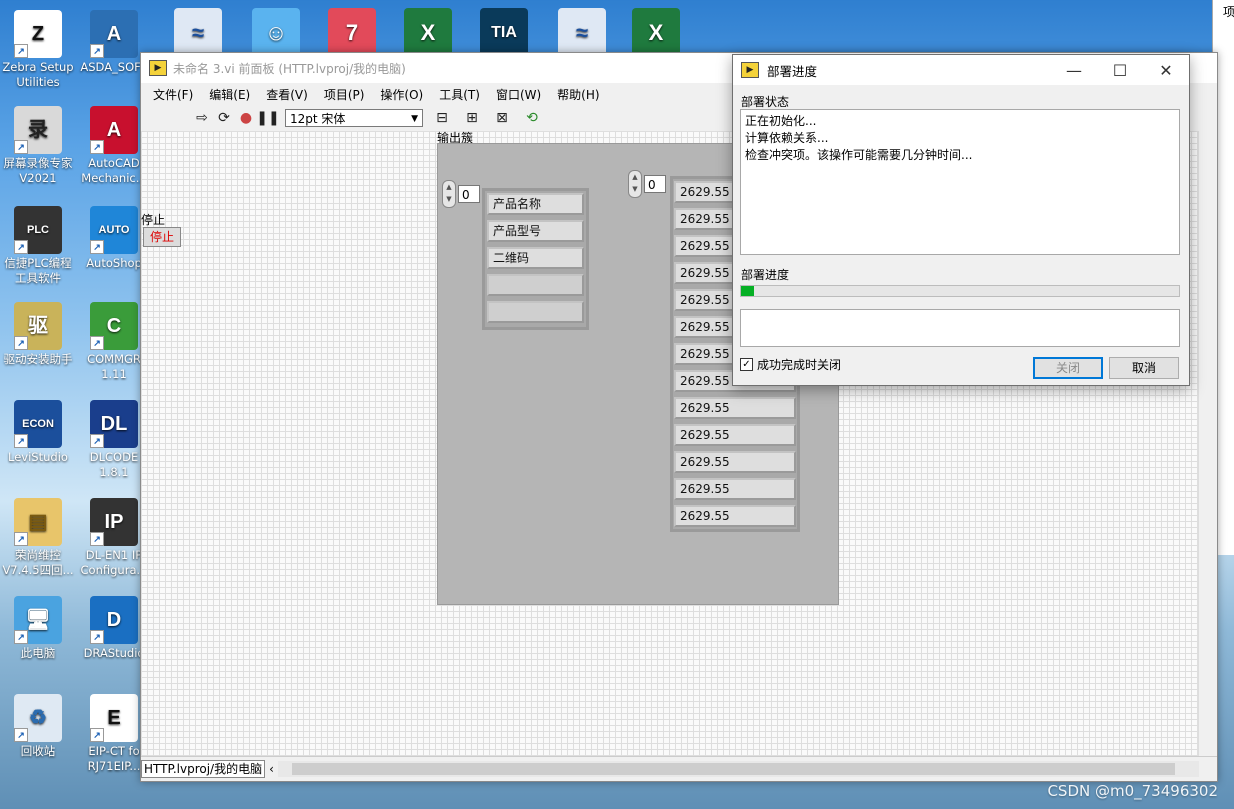 The image size is (1234, 809). Describe the element at coordinates (746, 364) in the screenshot. I see `checkbox-check-icon: ✓` at that location.